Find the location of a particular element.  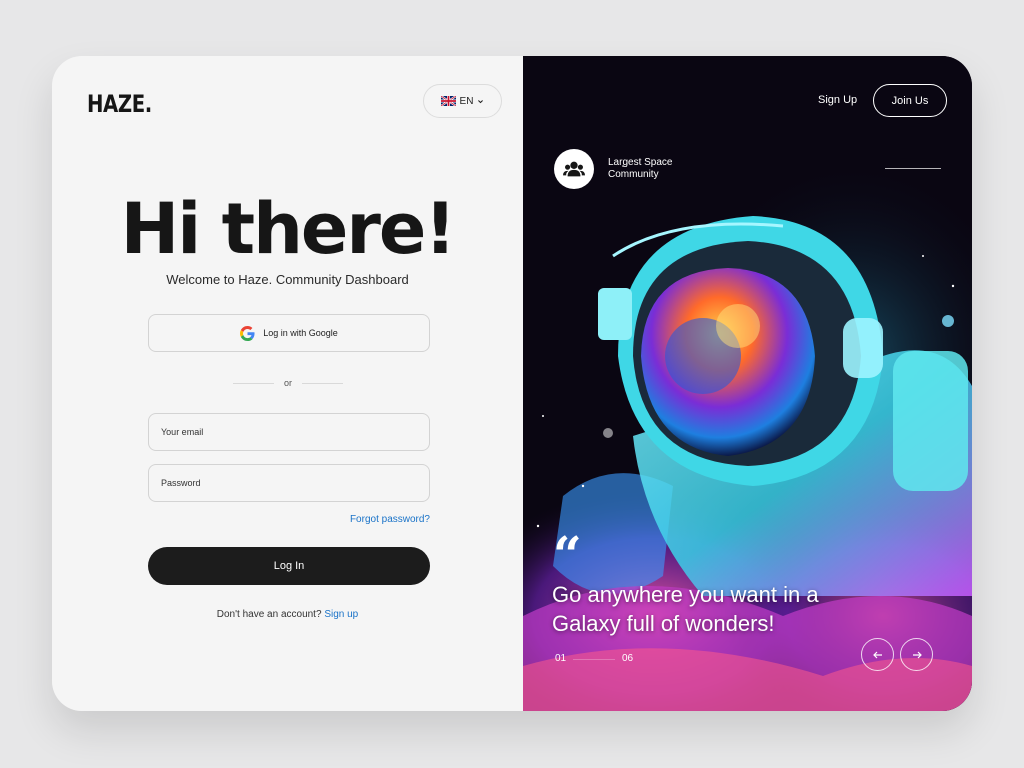

users-icon is located at coordinates (574, 169).